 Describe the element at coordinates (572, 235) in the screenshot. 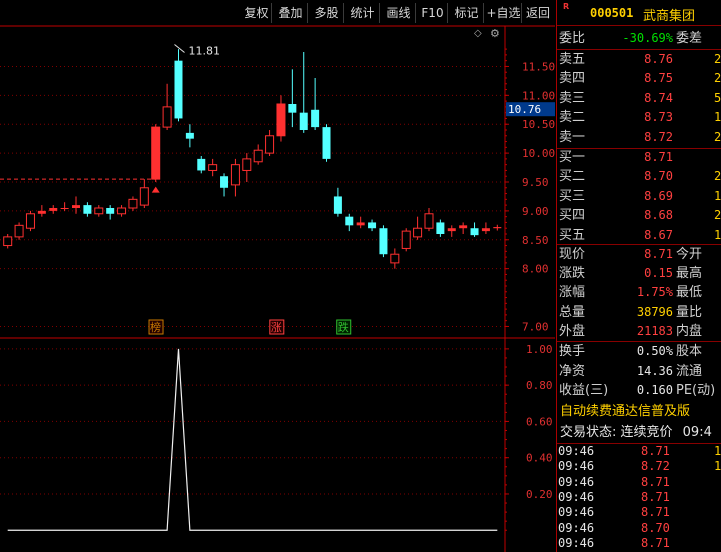

I see `bid-label: 买五` at that location.